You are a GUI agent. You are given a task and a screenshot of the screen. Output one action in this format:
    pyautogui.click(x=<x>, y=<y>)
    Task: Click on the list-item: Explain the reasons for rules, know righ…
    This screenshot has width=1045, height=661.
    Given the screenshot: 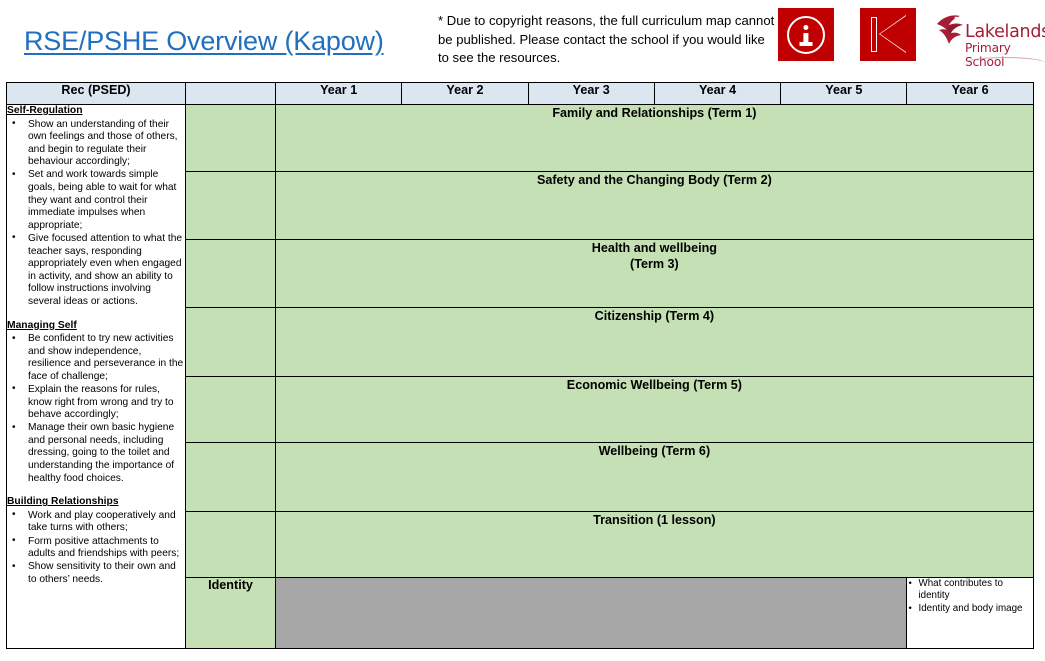 What is the action you would take?
    pyautogui.click(x=96, y=402)
    